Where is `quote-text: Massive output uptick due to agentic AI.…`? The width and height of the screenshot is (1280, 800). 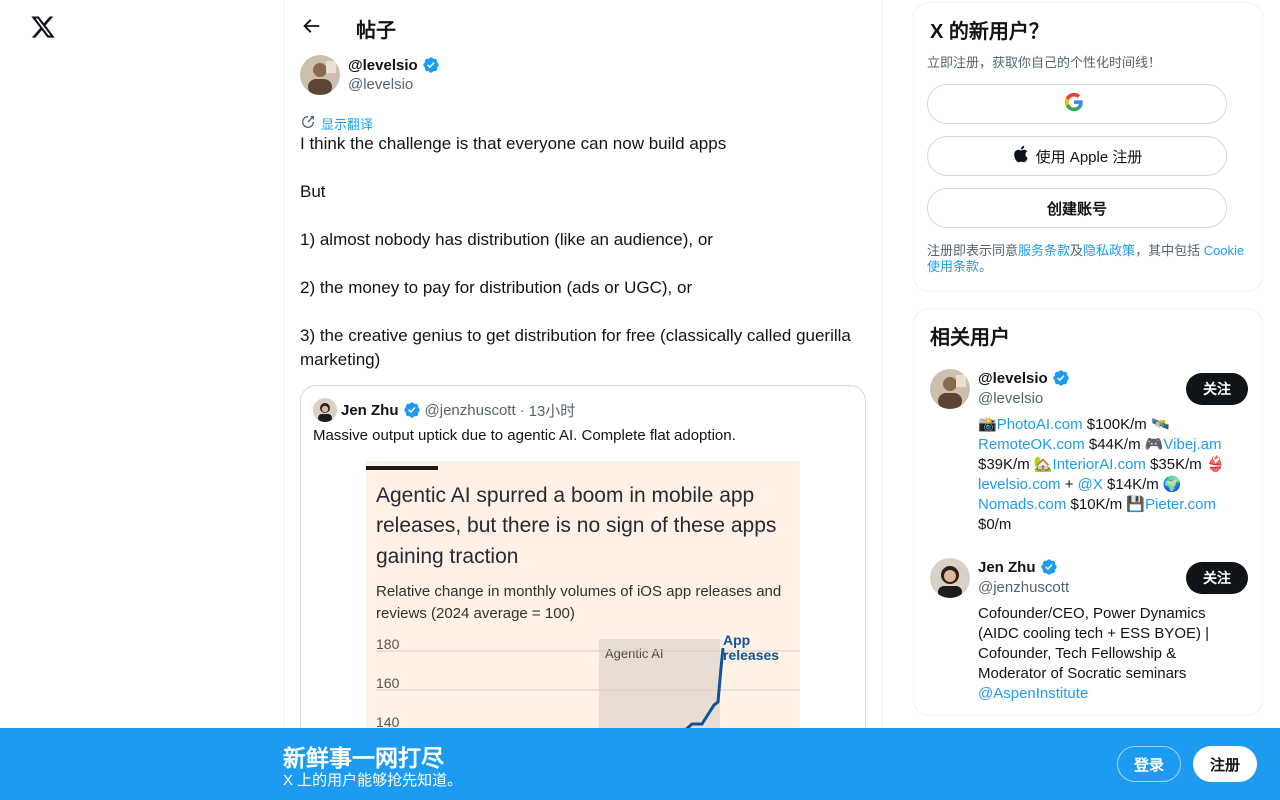 quote-text: Massive output uptick due to agentic AI.… is located at coordinates (524, 435).